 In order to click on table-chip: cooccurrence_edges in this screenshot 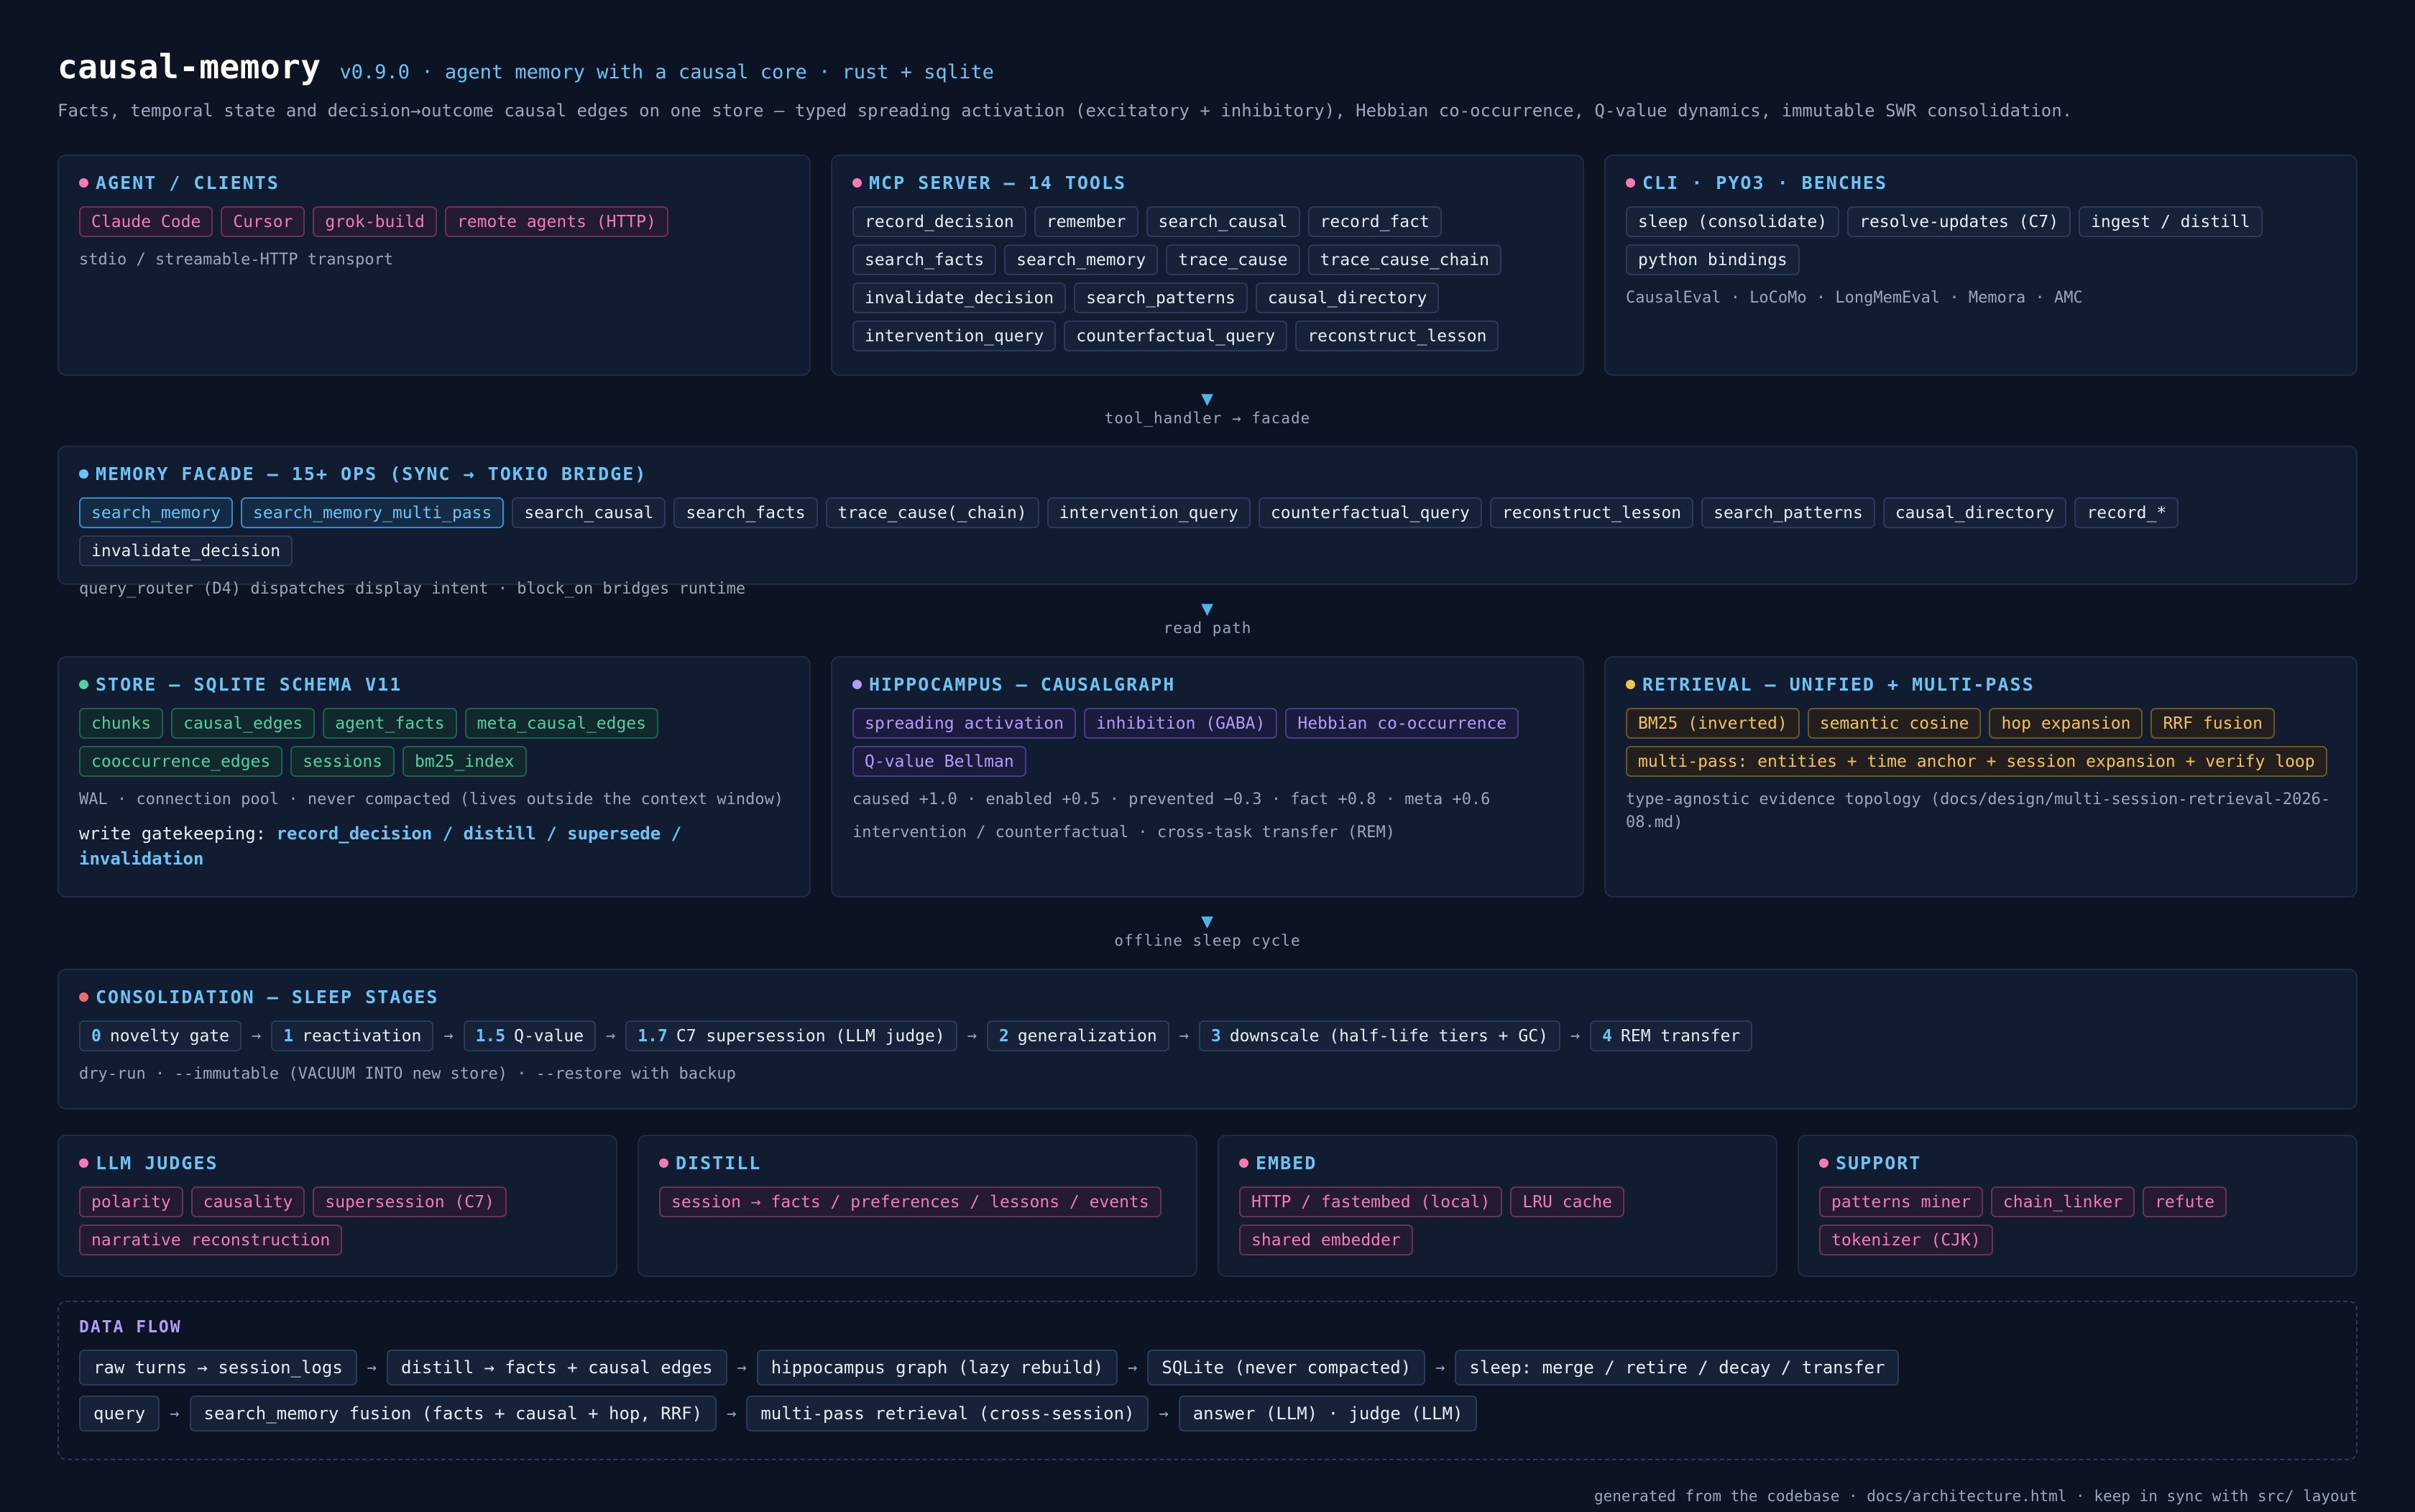, I will do `click(181, 762)`.